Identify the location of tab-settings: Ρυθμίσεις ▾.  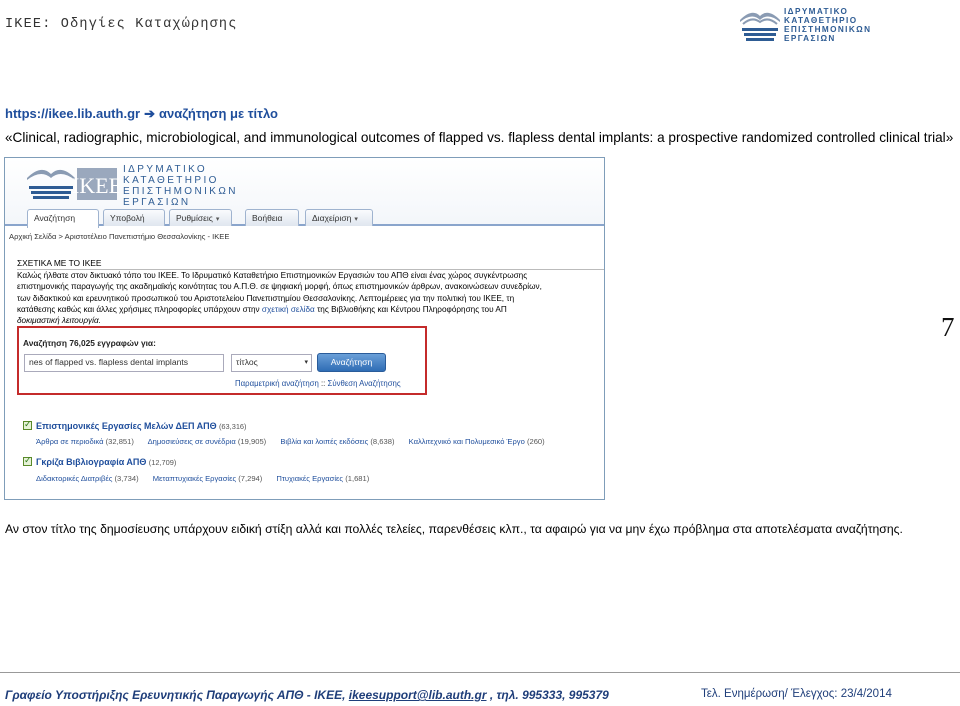
(200, 217).